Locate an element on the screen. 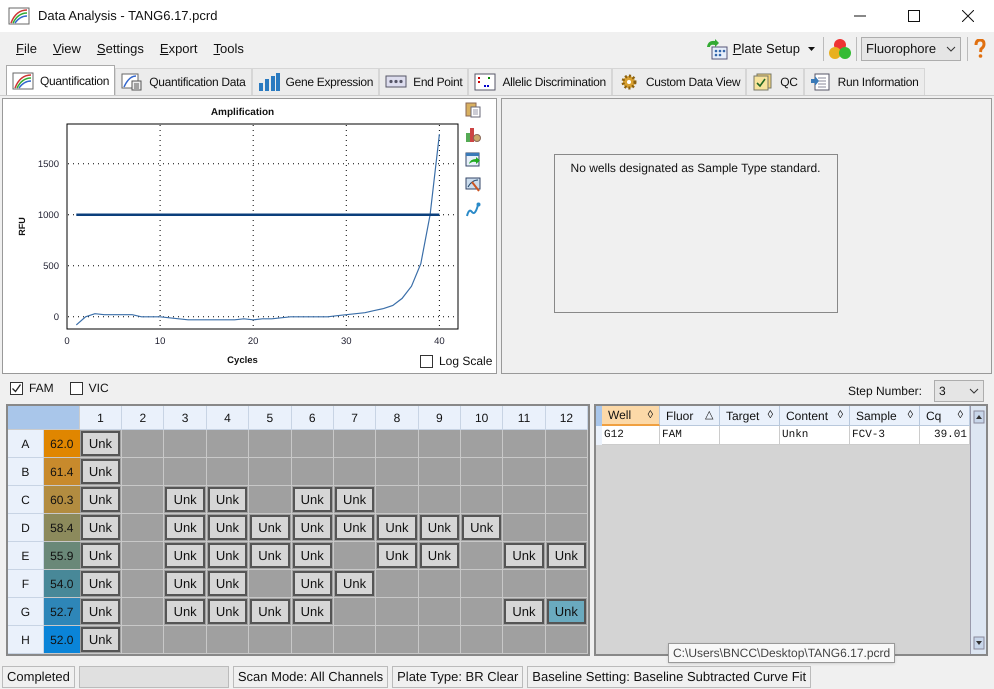 This screenshot has height=689, width=994. menu-item: Tools is located at coordinates (228, 49).